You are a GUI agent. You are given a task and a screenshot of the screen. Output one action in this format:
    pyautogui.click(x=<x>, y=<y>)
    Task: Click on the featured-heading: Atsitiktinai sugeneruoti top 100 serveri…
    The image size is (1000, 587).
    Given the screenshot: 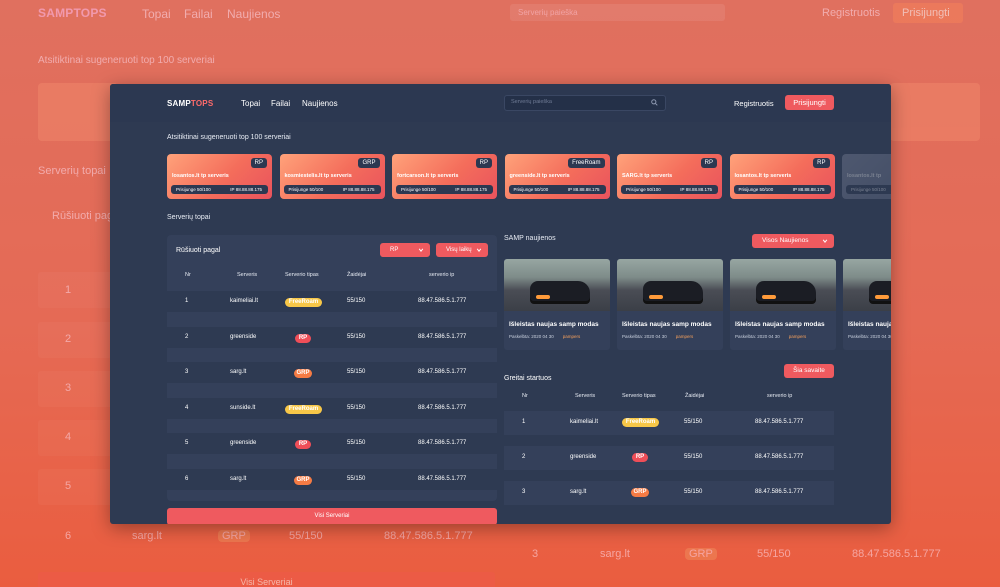 What is the action you would take?
    pyautogui.click(x=229, y=137)
    